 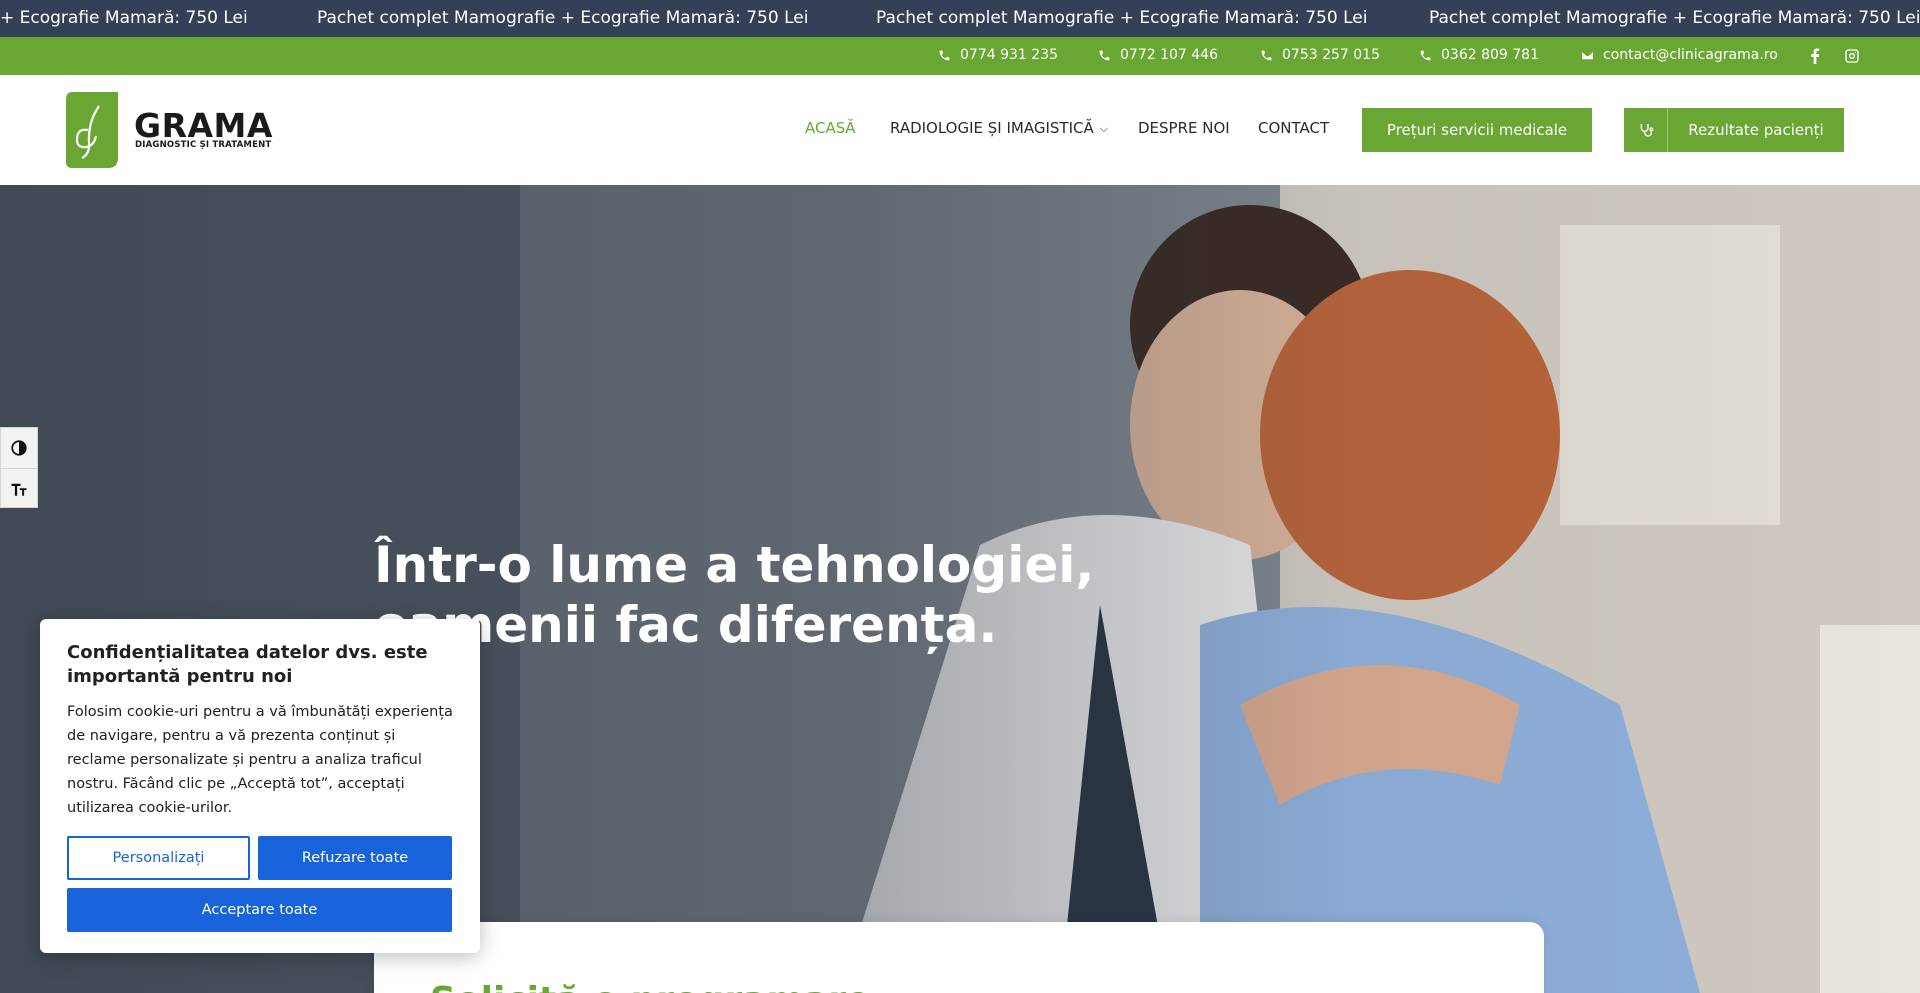 I want to click on phone-link-1: 0774 931 235, so click(x=998, y=55).